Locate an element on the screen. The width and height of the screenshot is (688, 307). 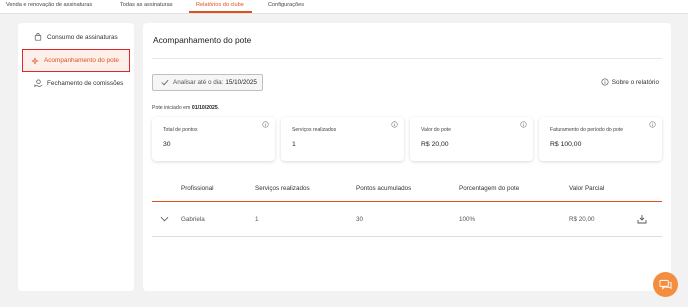
sidebar-item-acompanhamento: Acompanhamento do pote is located at coordinates (76, 60).